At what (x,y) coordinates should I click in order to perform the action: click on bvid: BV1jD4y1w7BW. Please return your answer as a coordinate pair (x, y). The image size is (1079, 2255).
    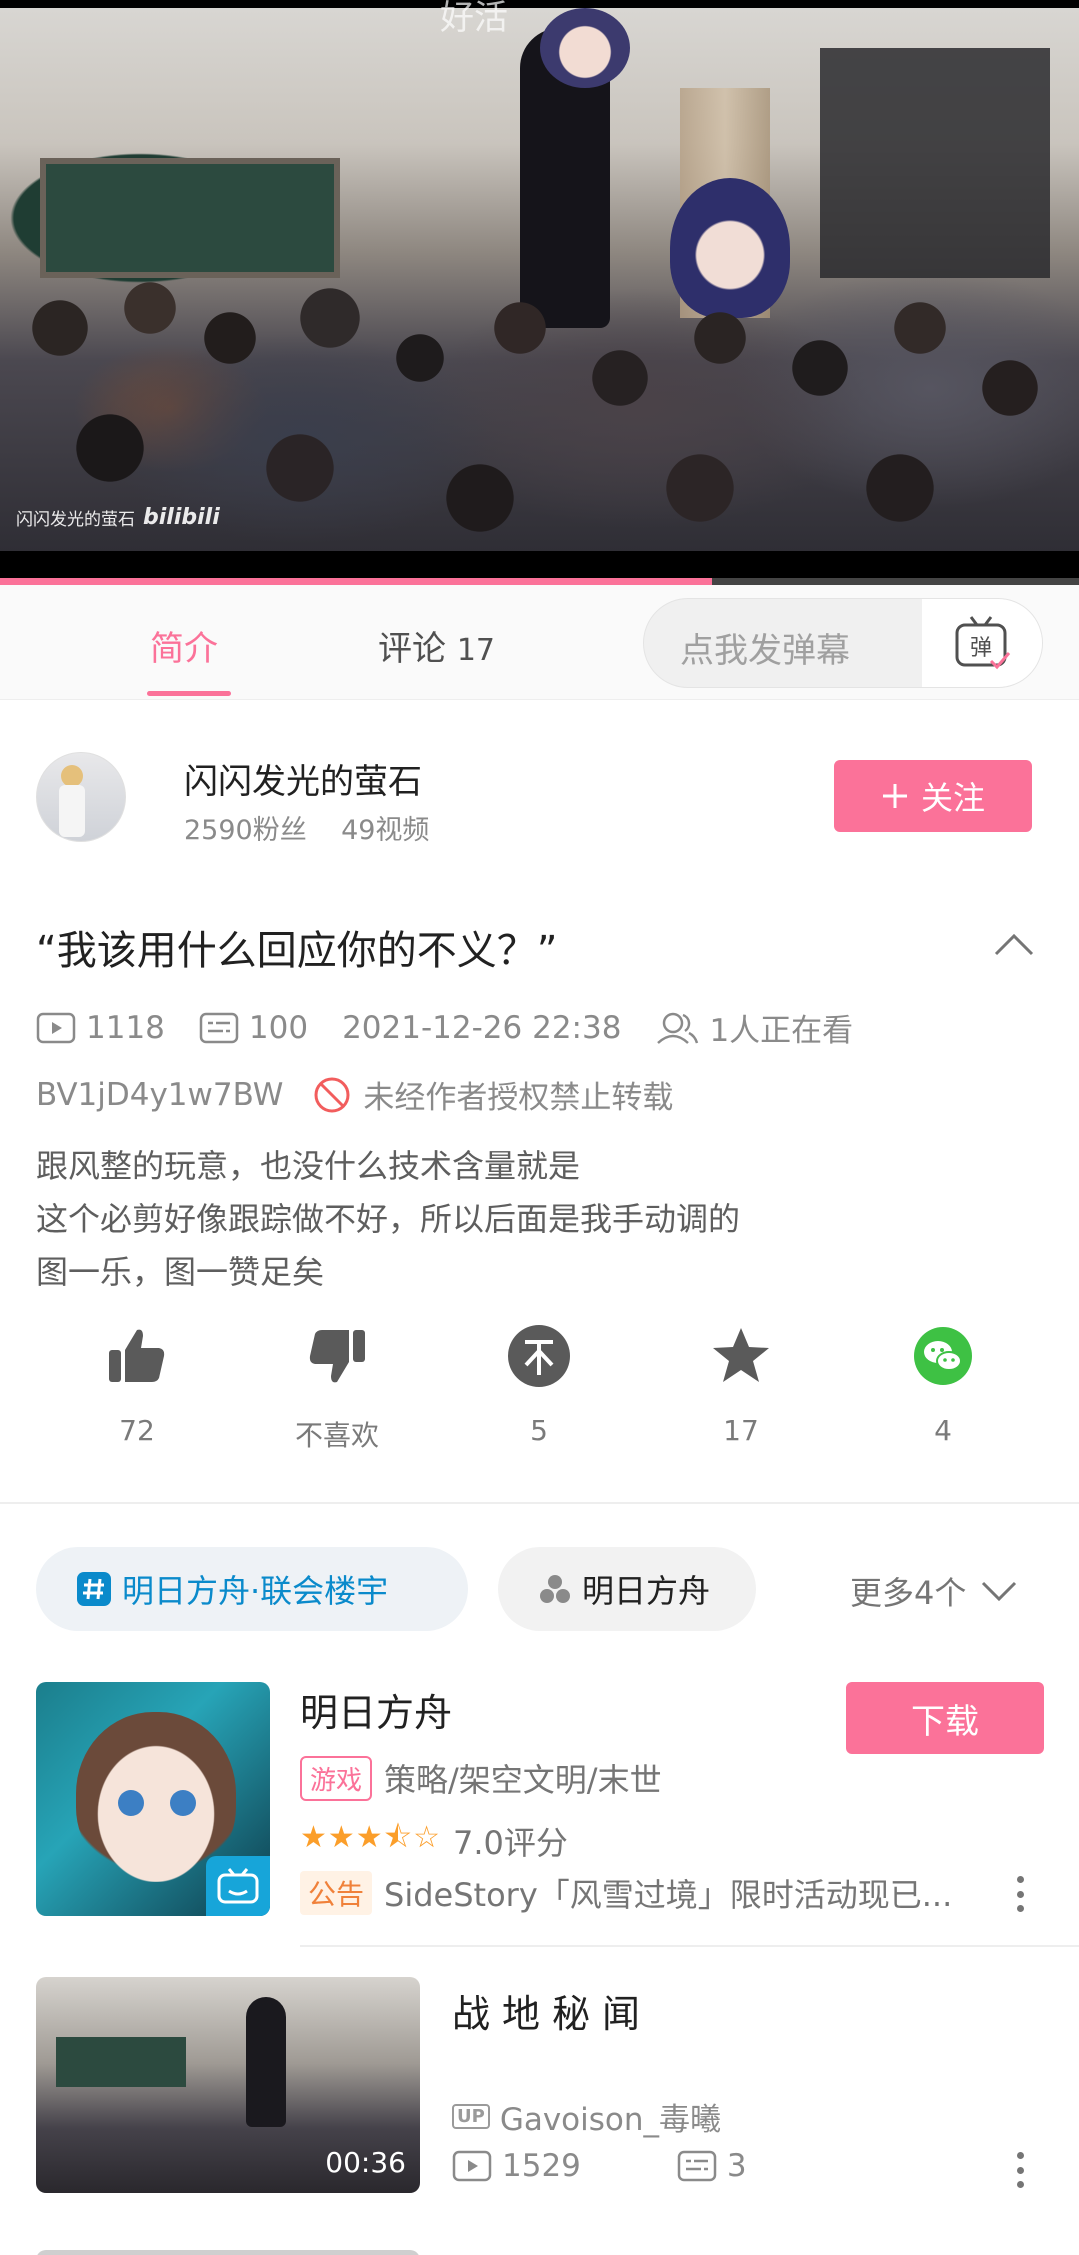
    Looking at the image, I should click on (159, 1095).